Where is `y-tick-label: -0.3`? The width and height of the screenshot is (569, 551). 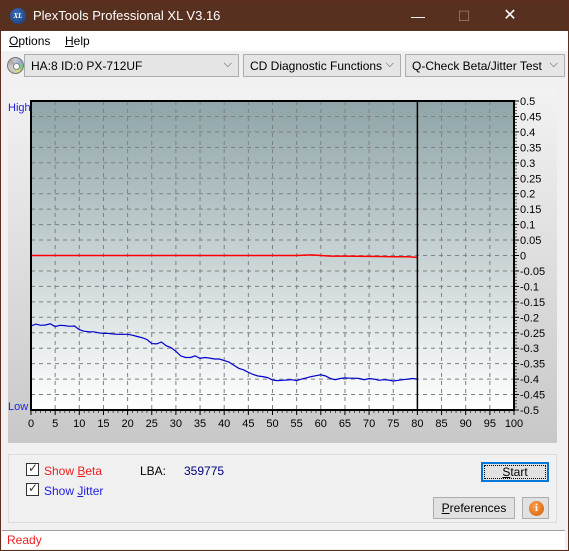
y-tick-label: -0.3 is located at coordinates (529, 349).